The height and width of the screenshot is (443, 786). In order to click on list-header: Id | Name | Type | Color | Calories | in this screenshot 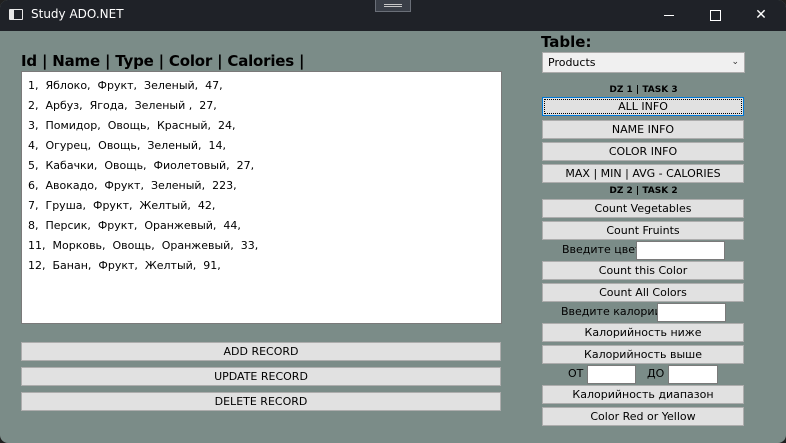, I will do `click(163, 61)`.